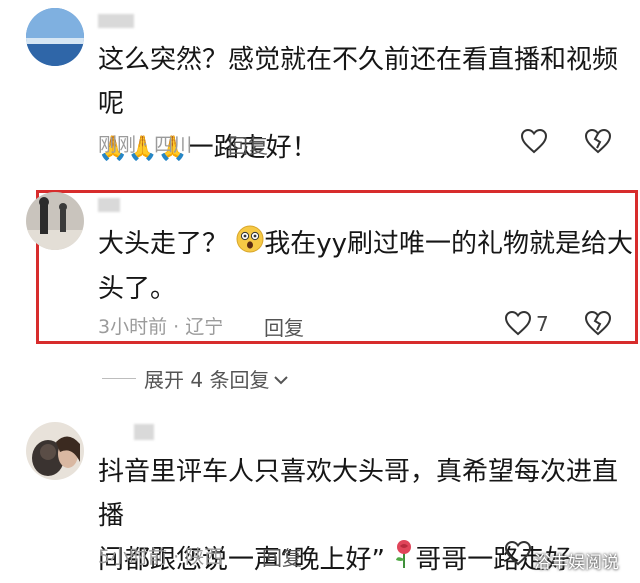  What do you see at coordinates (542, 324) in the screenshot?
I see `like-count: 7` at bounding box center [542, 324].